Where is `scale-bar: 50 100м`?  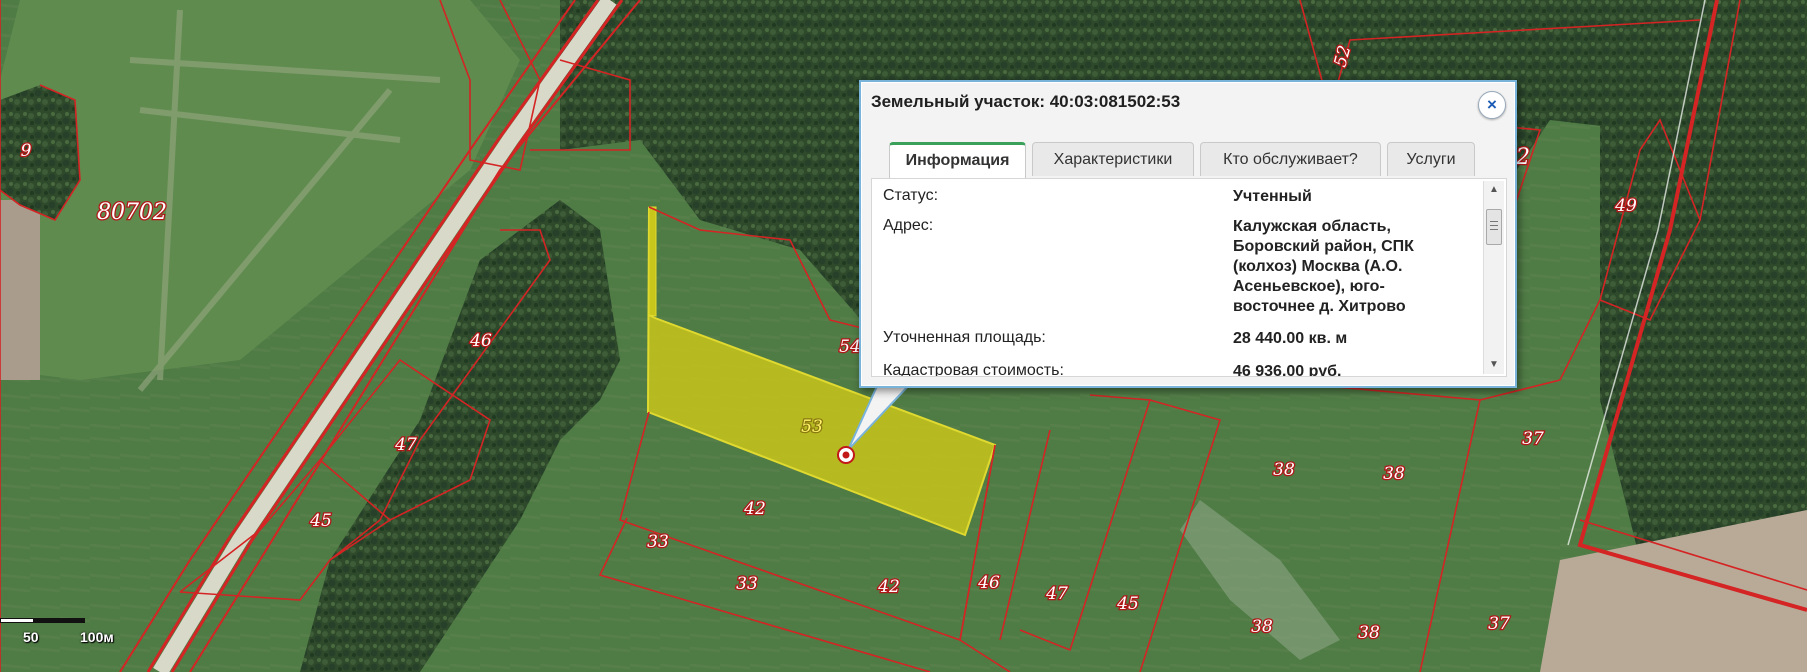
scale-bar: 50 100м is located at coordinates (57, 632).